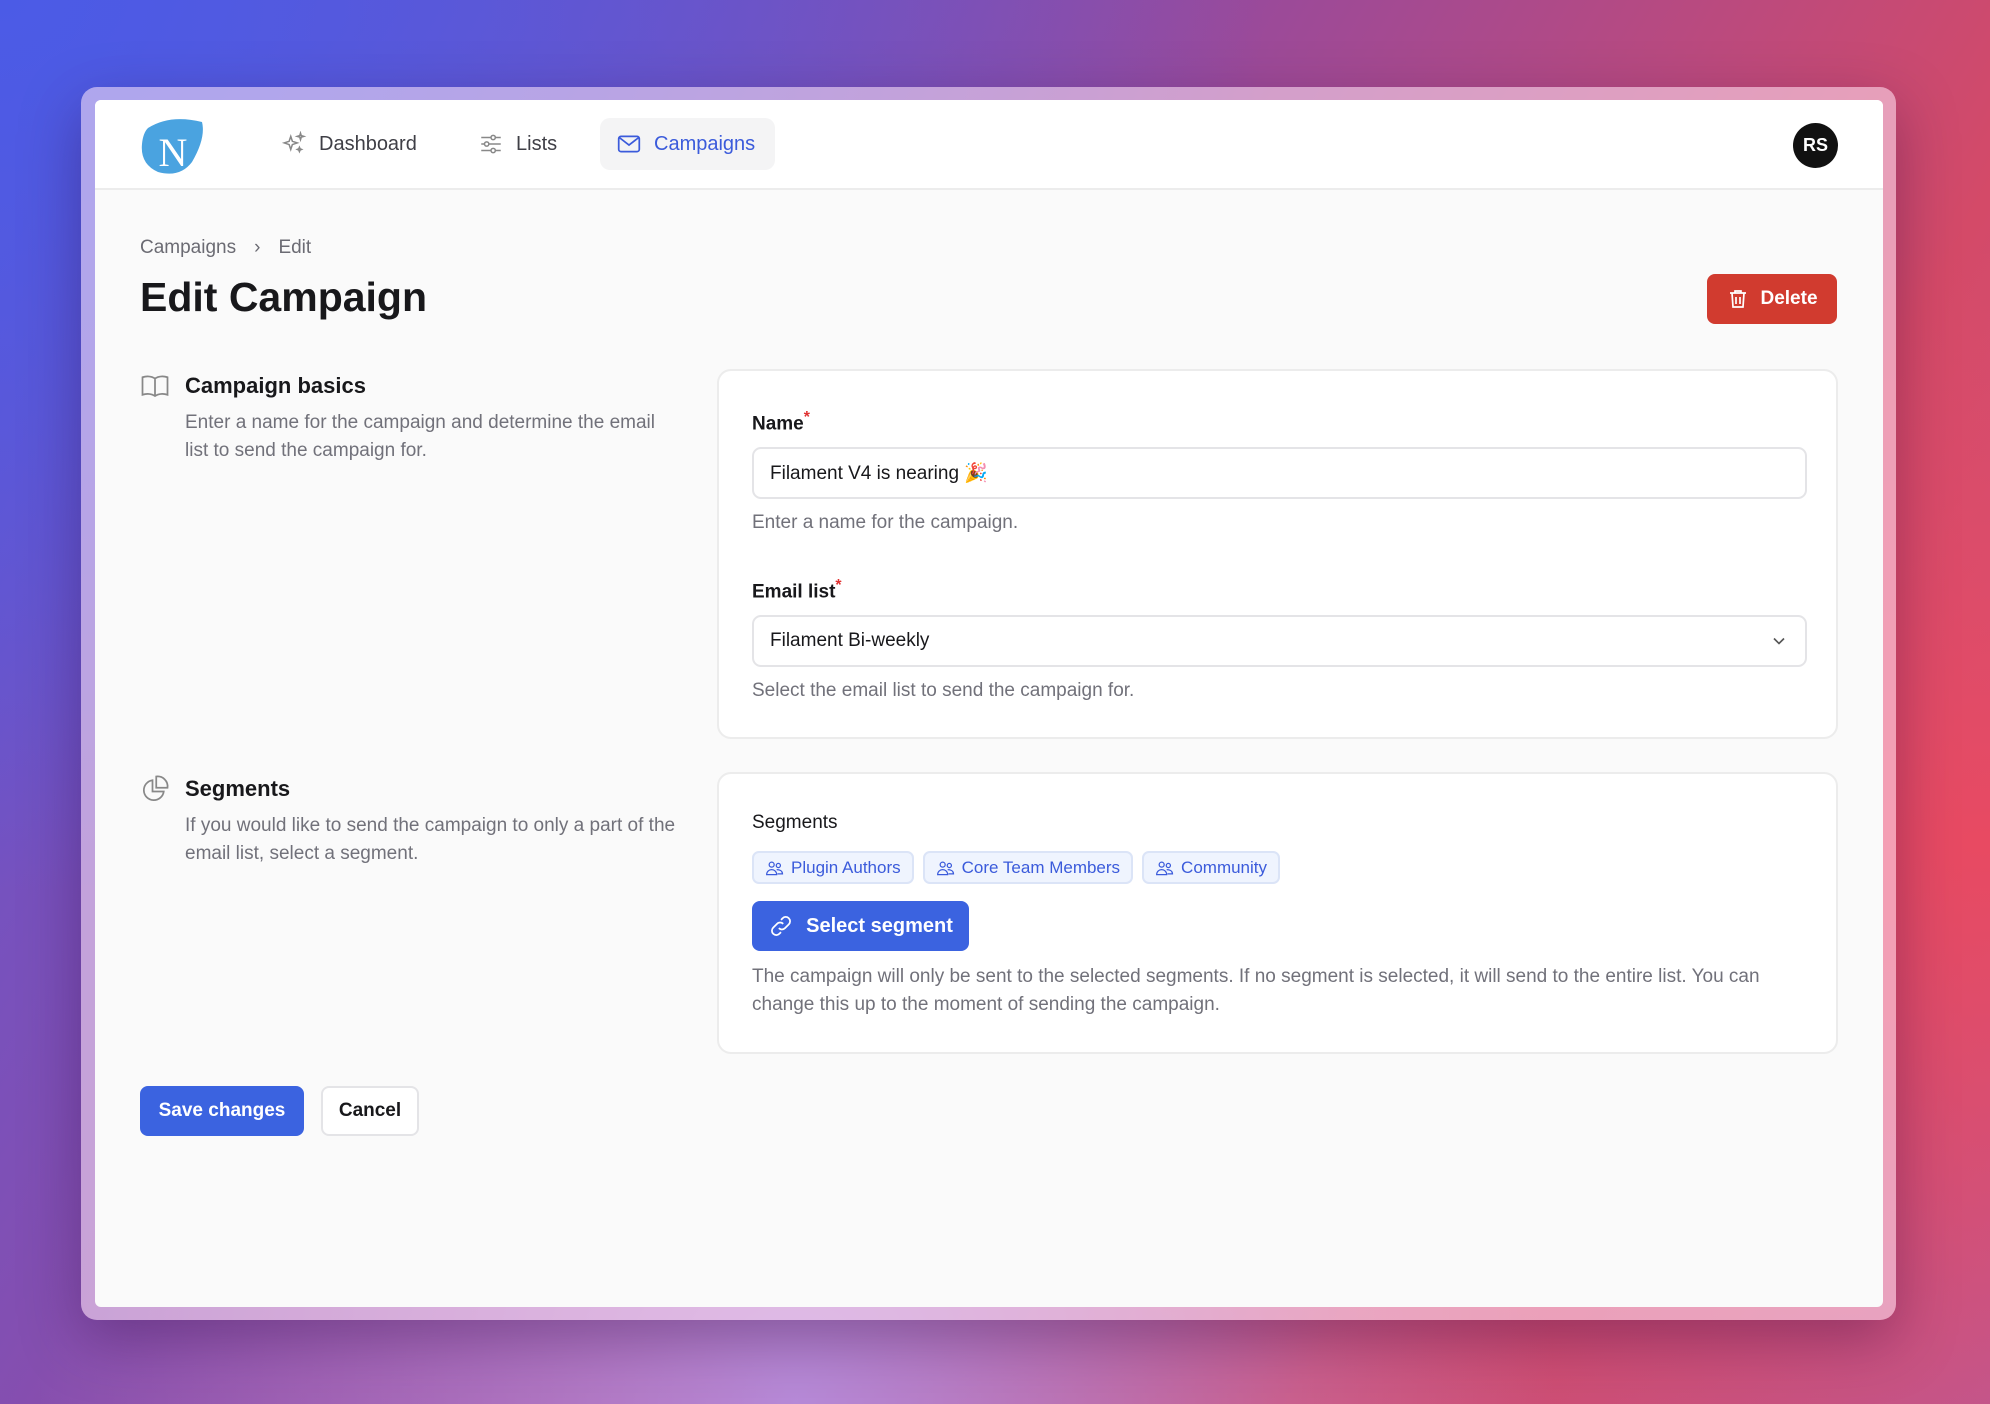  What do you see at coordinates (989, 145) in the screenshot?
I see `top-bar: N Dashboard Lists Campaigns RS` at bounding box center [989, 145].